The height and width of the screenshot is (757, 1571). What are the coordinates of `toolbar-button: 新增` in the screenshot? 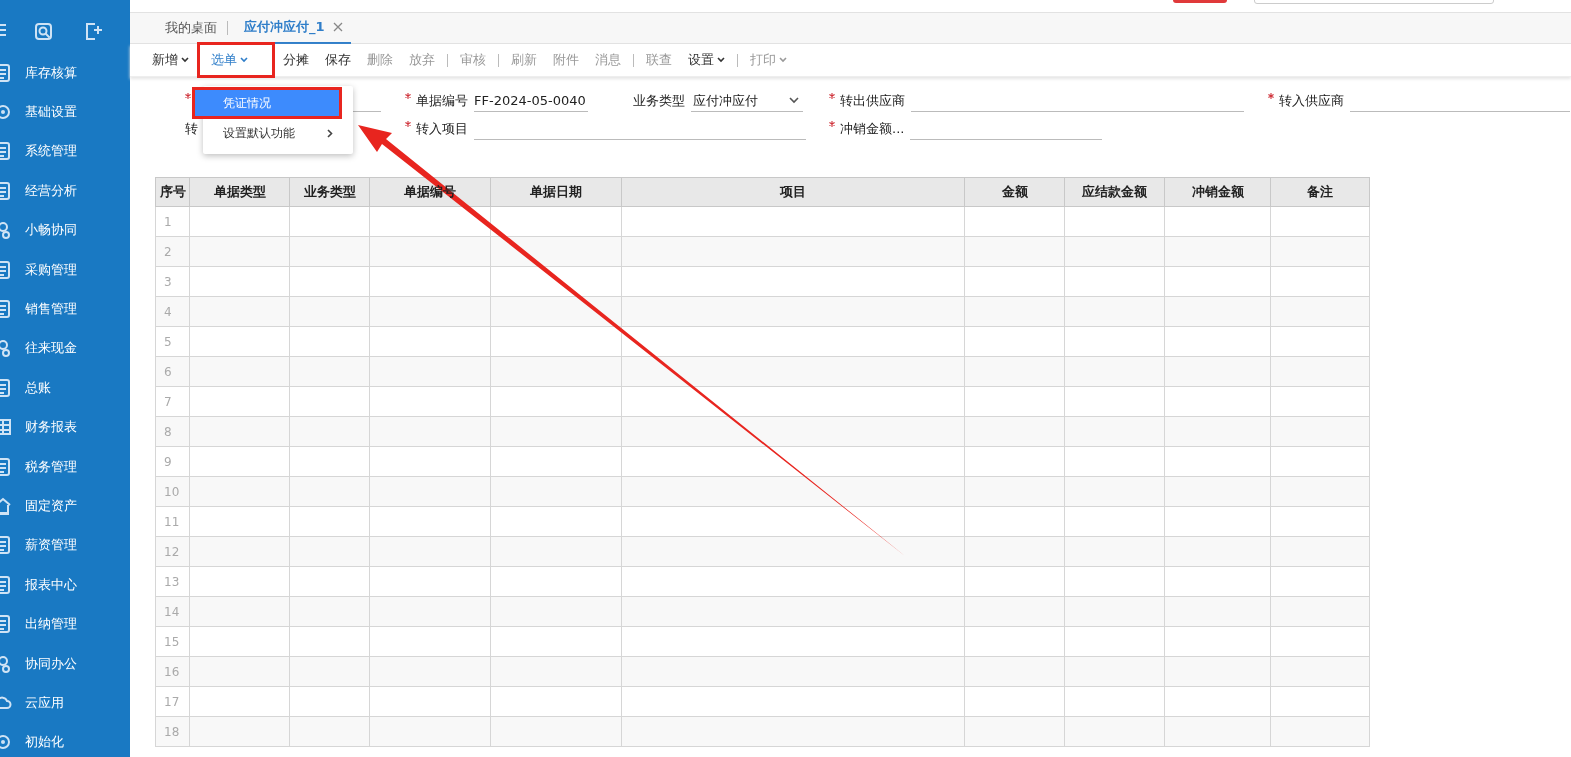 It's located at (170, 60).